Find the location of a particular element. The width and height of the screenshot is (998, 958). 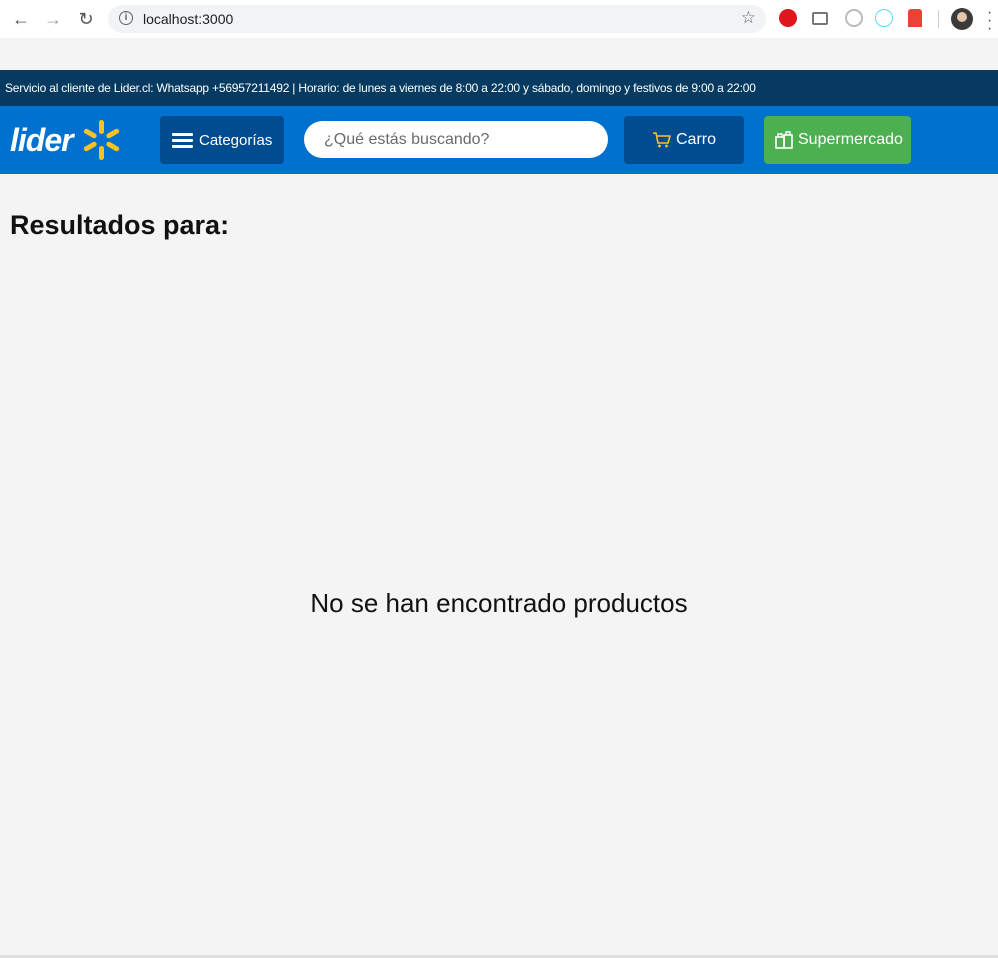

cart-icon is located at coordinates (662, 140).